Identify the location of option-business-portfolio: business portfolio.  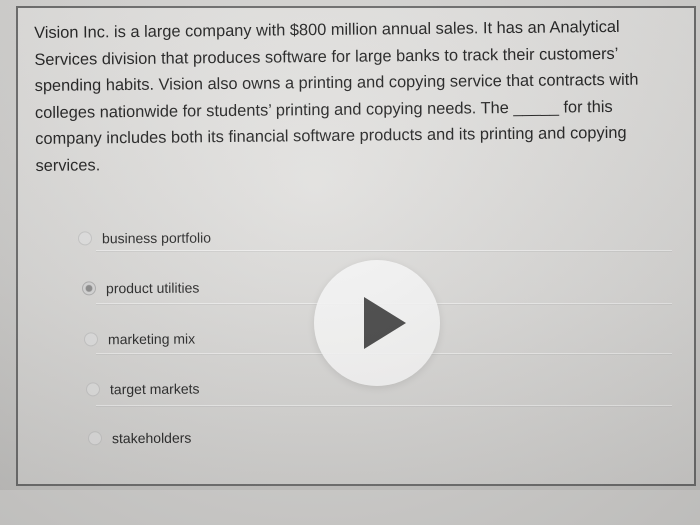
(144, 238).